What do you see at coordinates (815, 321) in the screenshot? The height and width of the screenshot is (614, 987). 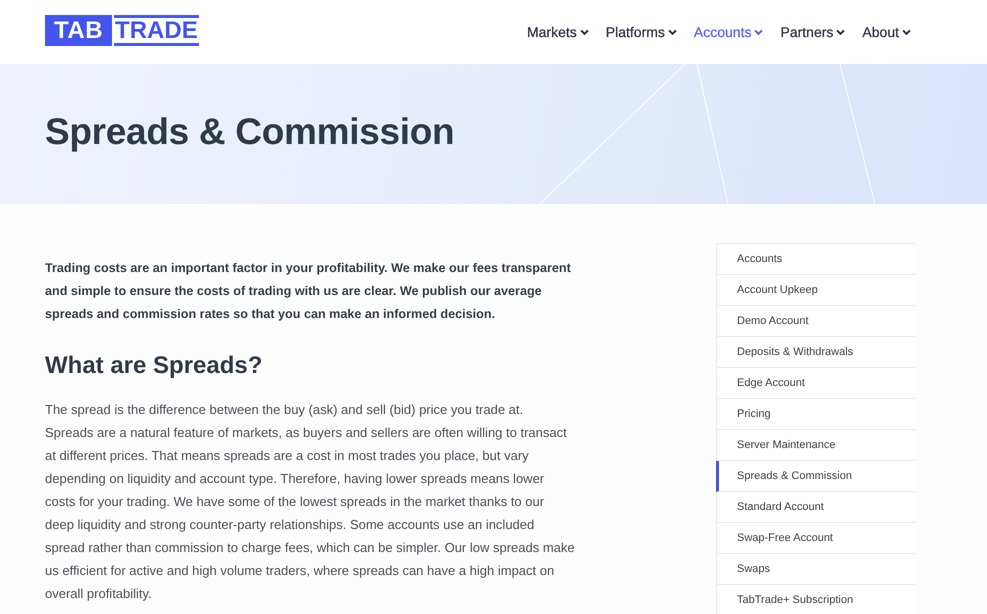 I see `sidebar-item: Demo Account` at bounding box center [815, 321].